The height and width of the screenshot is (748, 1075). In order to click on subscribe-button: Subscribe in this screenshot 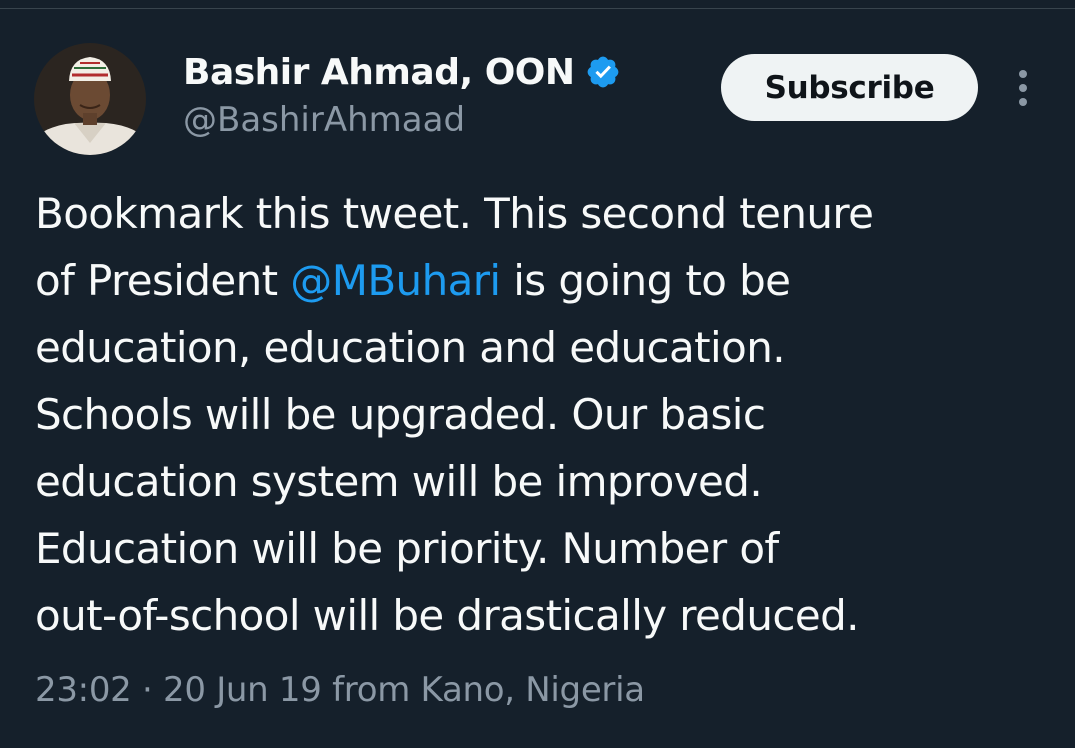, I will do `click(849, 87)`.